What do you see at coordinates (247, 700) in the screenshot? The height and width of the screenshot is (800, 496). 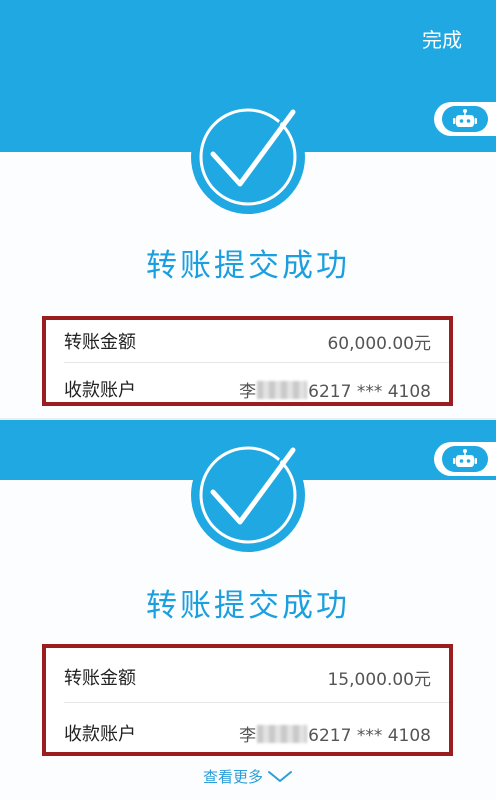 I see `transfer-details: 转账金额 15,000.00元 收款账户 李 6217 *** 4108` at bounding box center [247, 700].